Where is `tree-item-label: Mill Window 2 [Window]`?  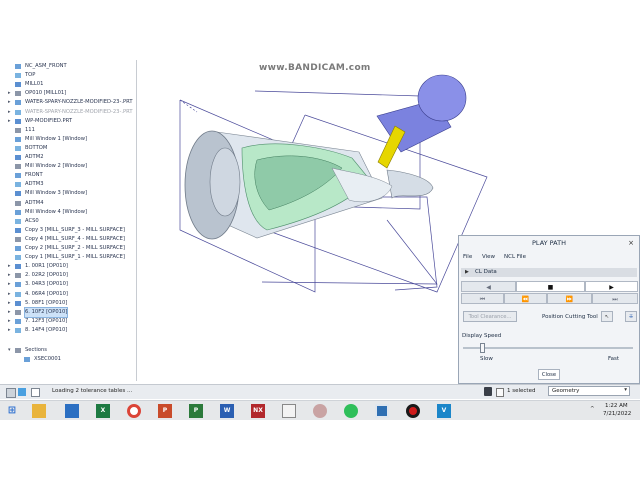 tree-item-label: Mill Window 2 [Window] is located at coordinates (56, 166).